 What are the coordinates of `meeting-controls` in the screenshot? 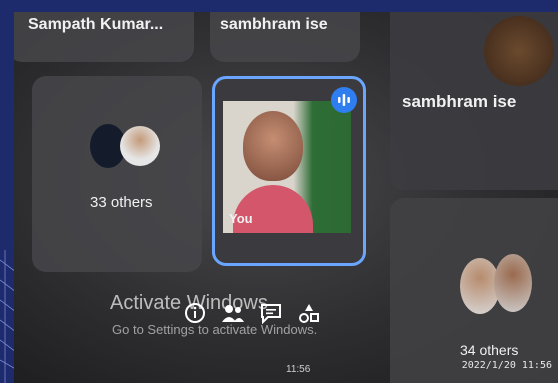 It's located at (252, 313).